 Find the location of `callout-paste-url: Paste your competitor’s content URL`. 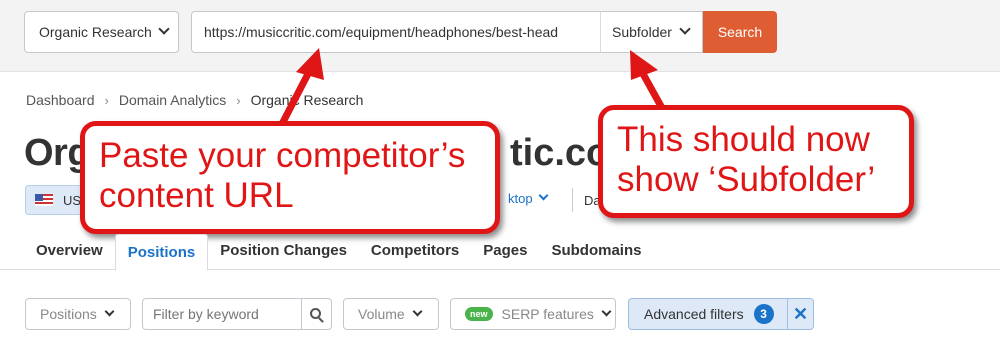

callout-paste-url: Paste your competitor’s content URL is located at coordinates (290, 177).